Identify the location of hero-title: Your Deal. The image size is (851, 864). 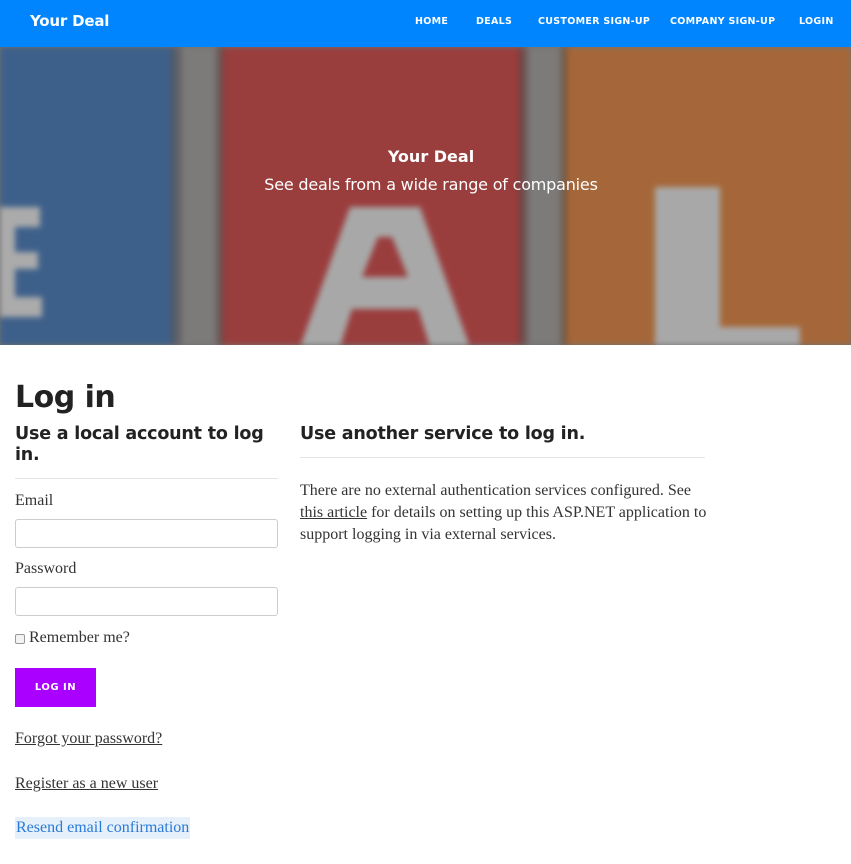
(431, 156).